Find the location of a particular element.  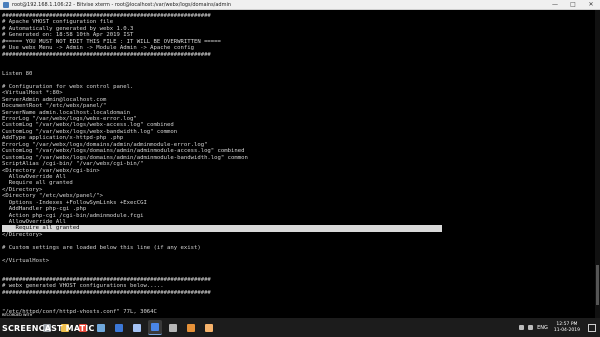

bitvise-app-icon is located at coordinates (6, 4).